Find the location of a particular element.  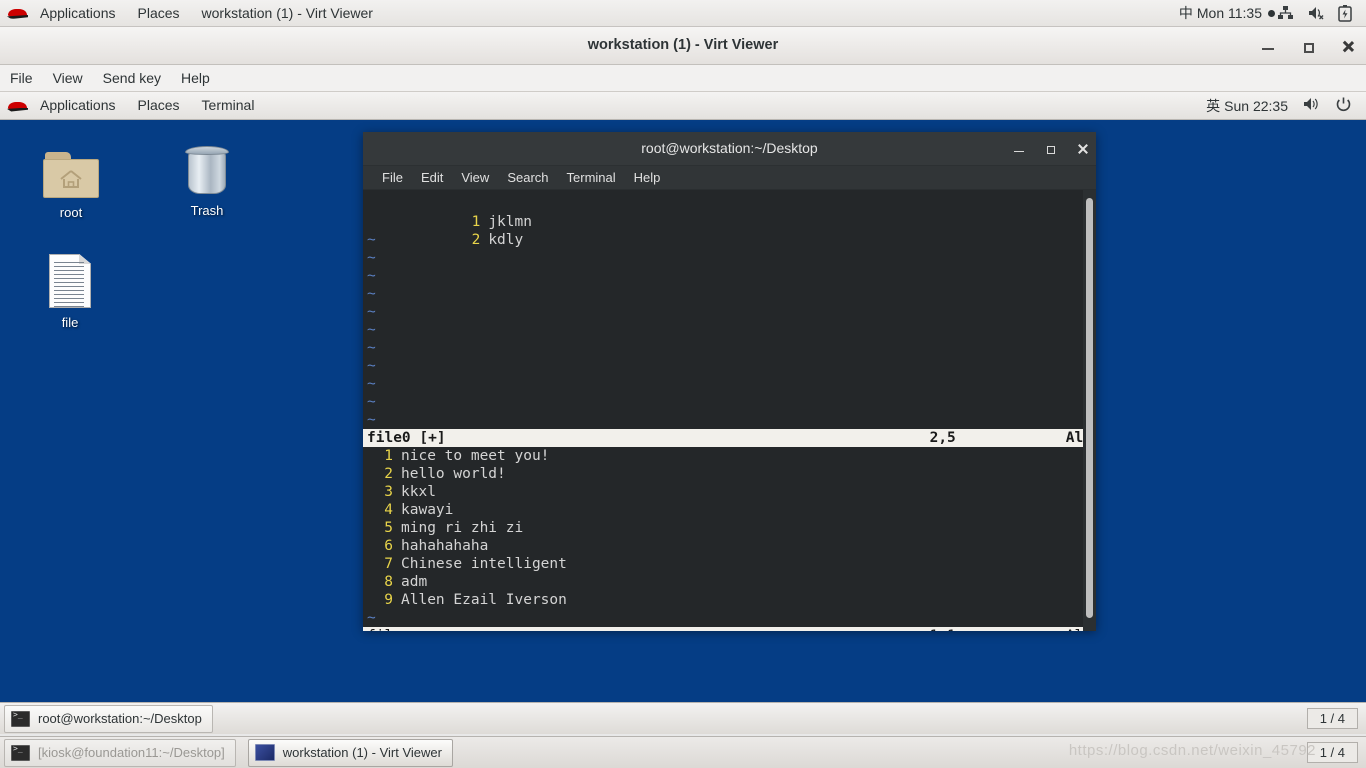

vim-line-text: Allen Ezail Iverson is located at coordinates (484, 600).